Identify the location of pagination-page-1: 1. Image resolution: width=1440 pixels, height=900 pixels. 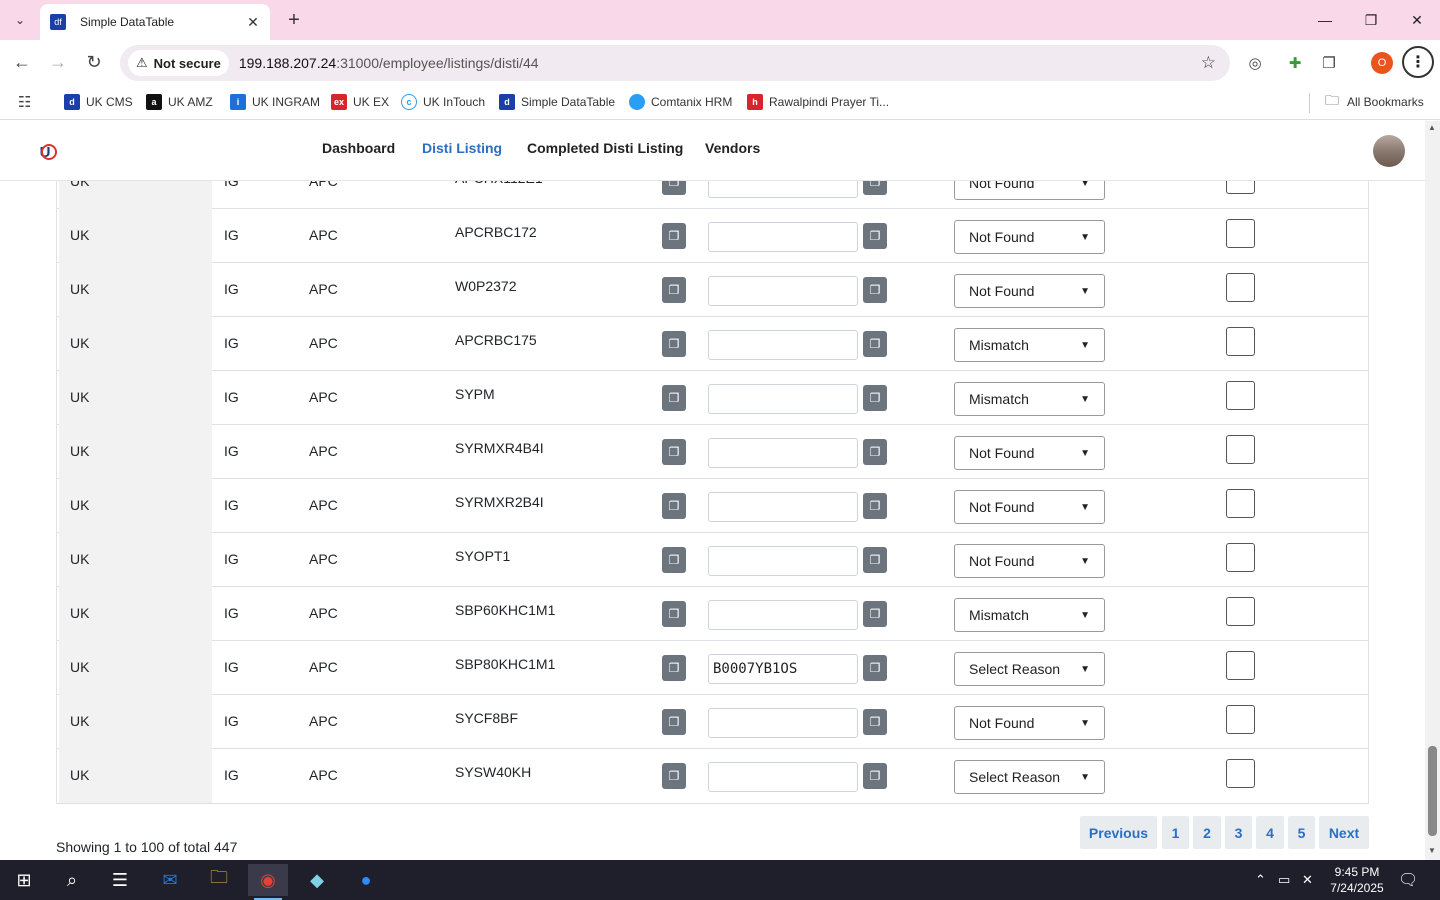
(1175, 832).